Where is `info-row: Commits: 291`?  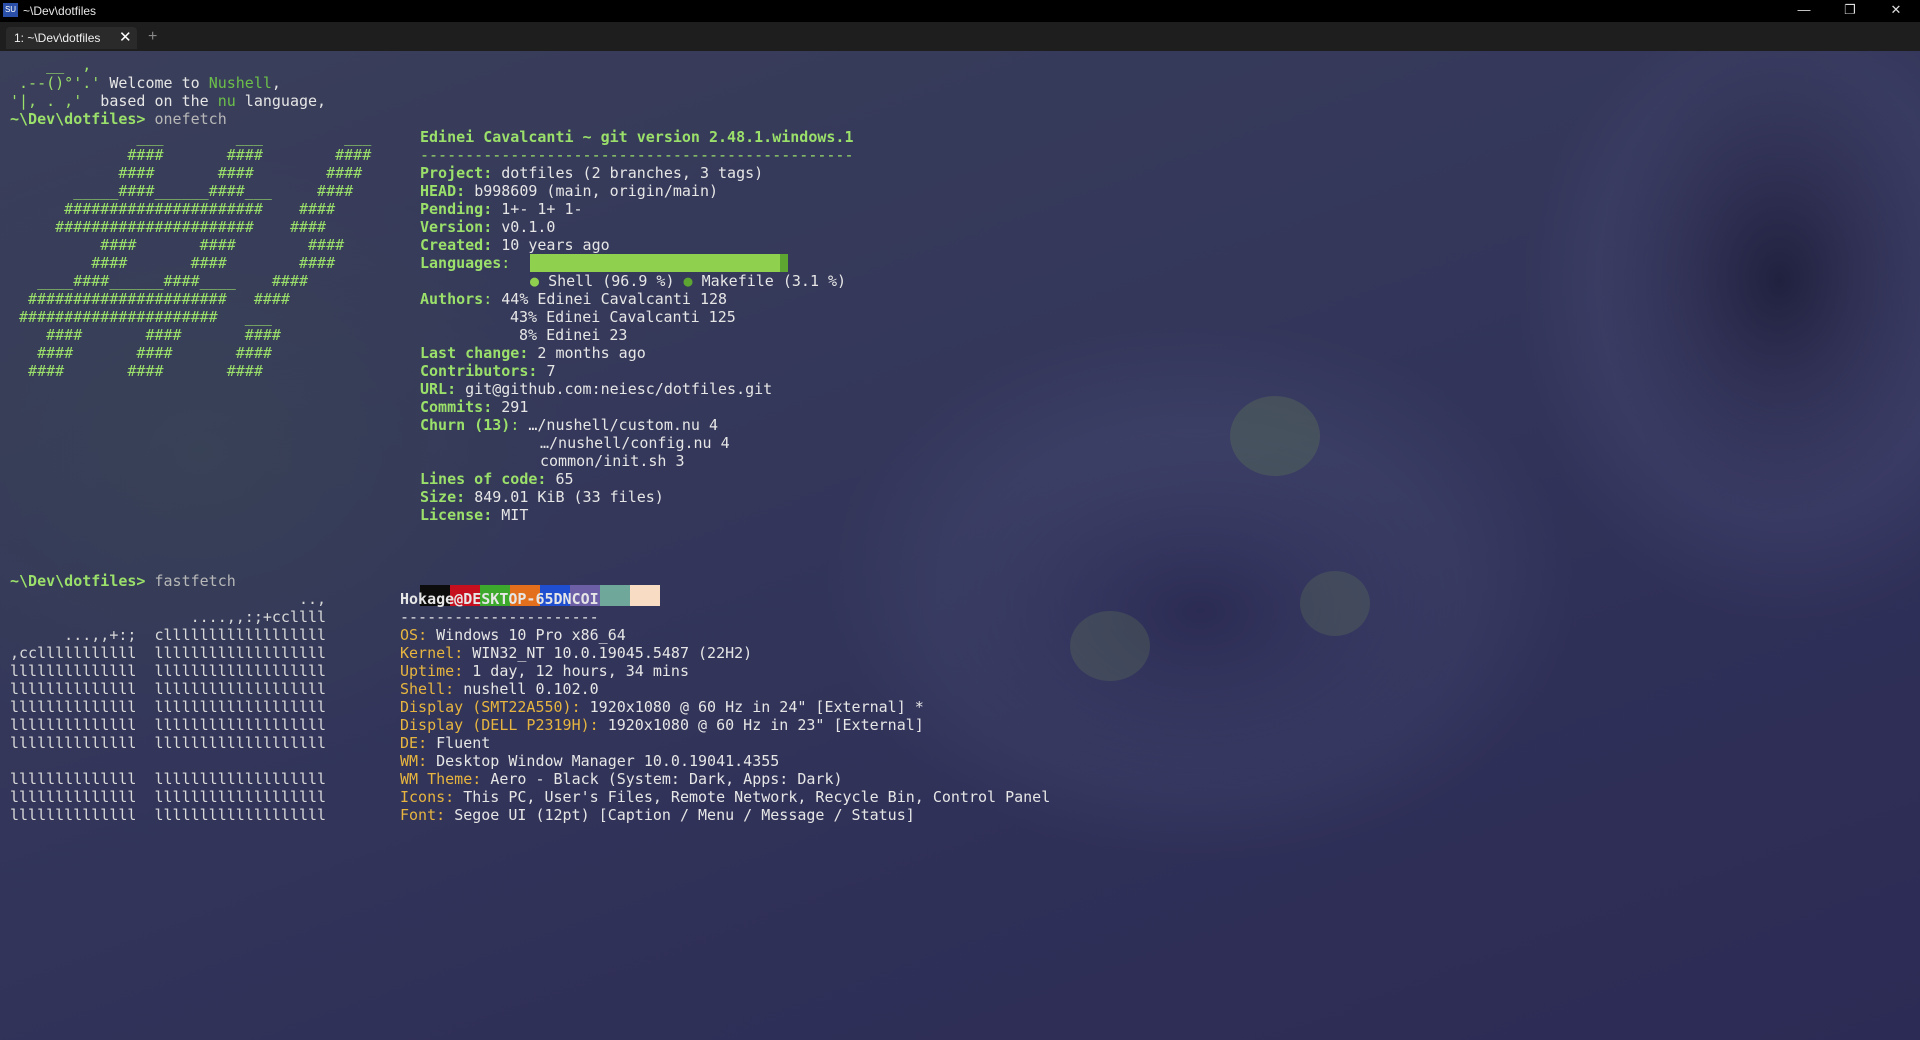 info-row: Commits: 291 is located at coordinates (474, 407).